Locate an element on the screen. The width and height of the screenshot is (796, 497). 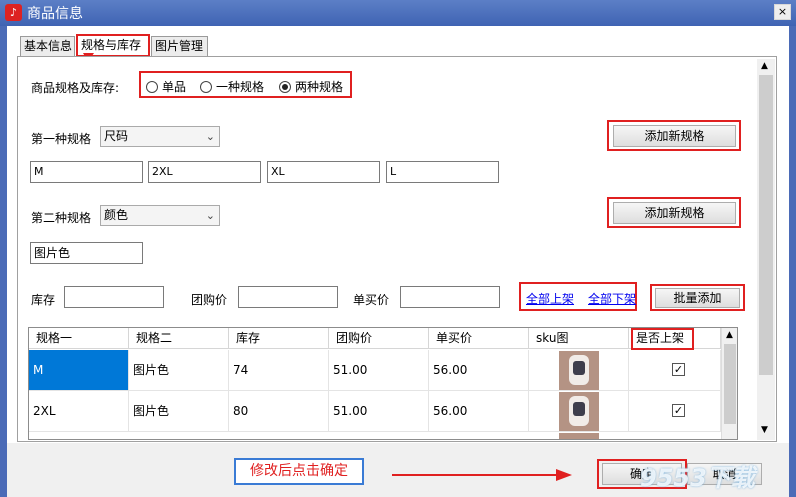
single-price-label: 单买价 is located at coordinates (371, 300).